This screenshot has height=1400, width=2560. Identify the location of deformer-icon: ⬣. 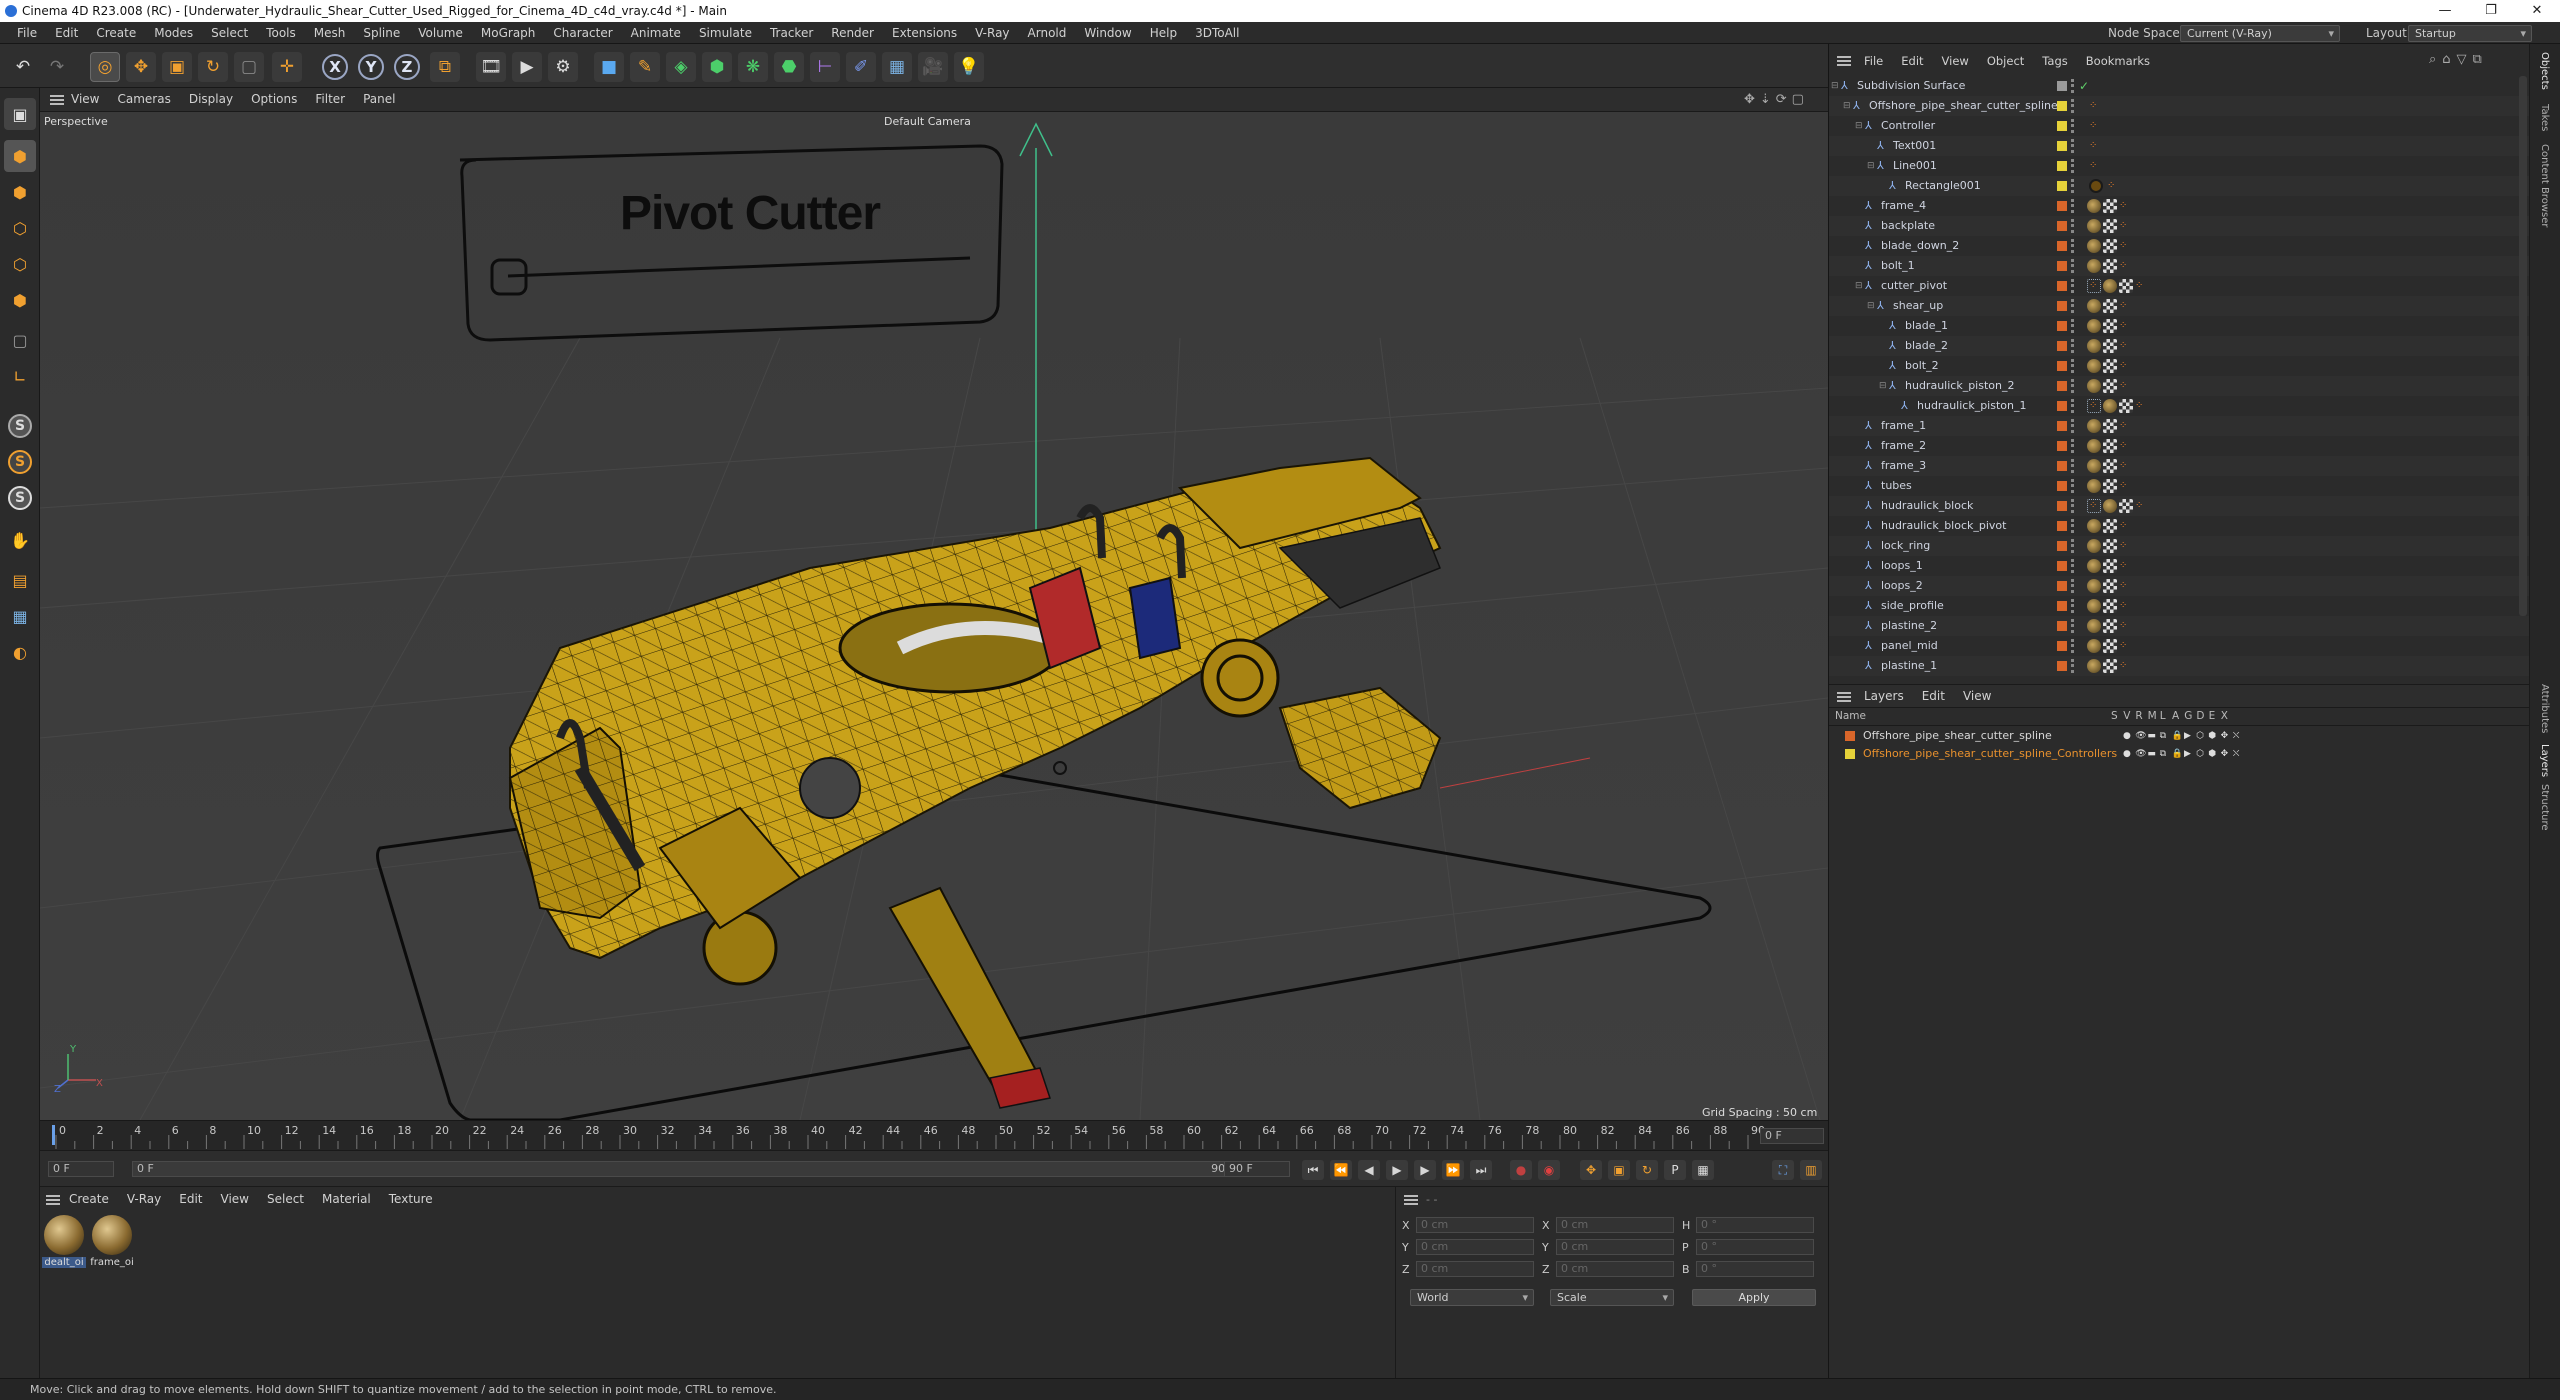
(789, 67).